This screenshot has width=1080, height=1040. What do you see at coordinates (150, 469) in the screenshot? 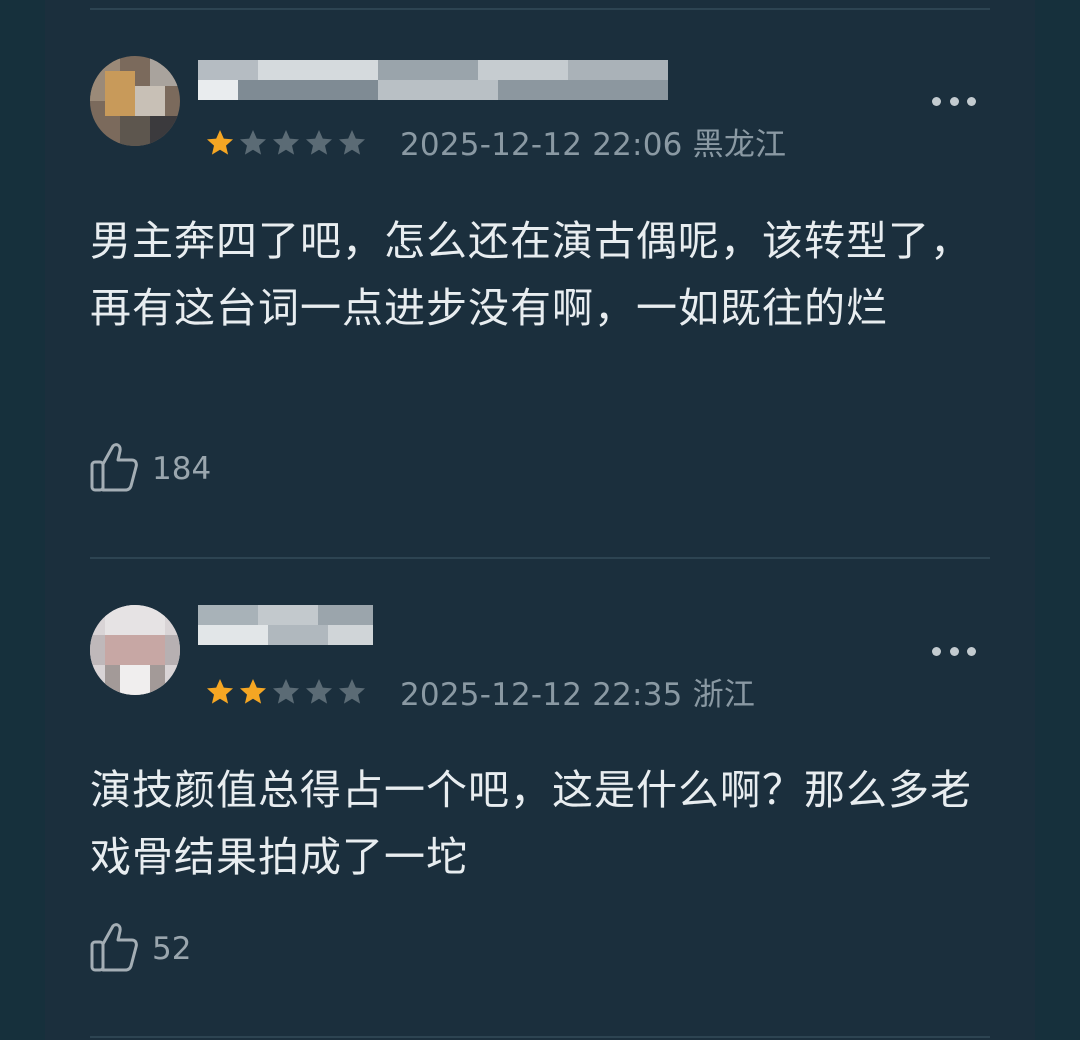
I see `like-button: 184` at bounding box center [150, 469].